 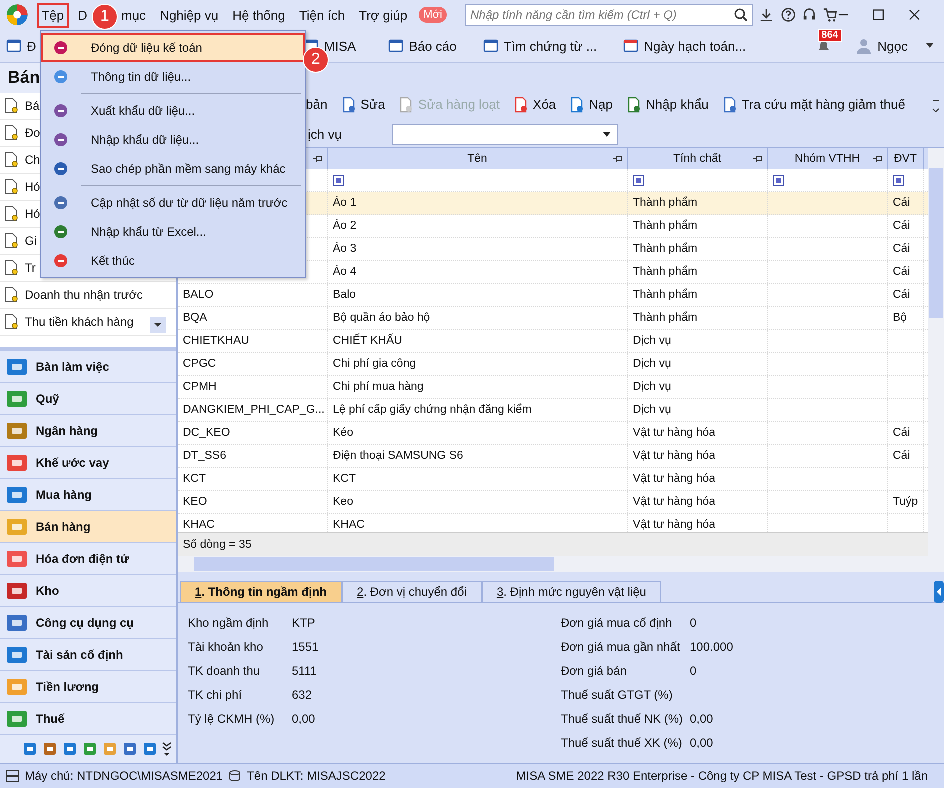 What do you see at coordinates (622, 719) in the screenshot?
I see `field-label: Thuế suất thuế NK (%)` at bounding box center [622, 719].